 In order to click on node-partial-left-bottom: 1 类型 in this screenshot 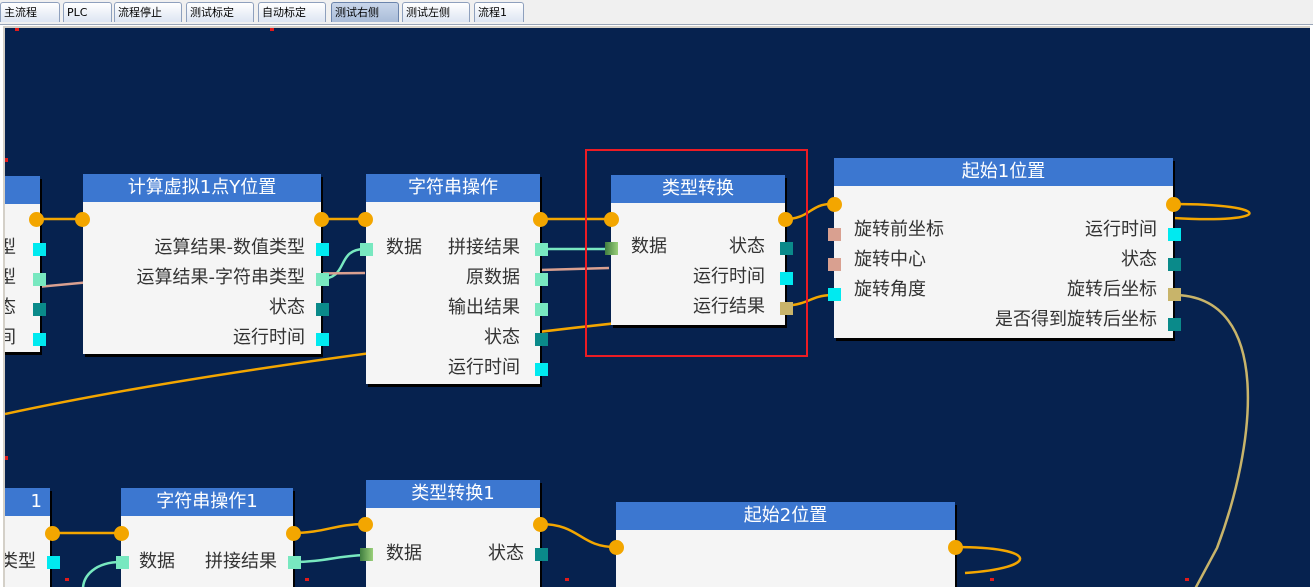, I will do `click(26, 537)`.